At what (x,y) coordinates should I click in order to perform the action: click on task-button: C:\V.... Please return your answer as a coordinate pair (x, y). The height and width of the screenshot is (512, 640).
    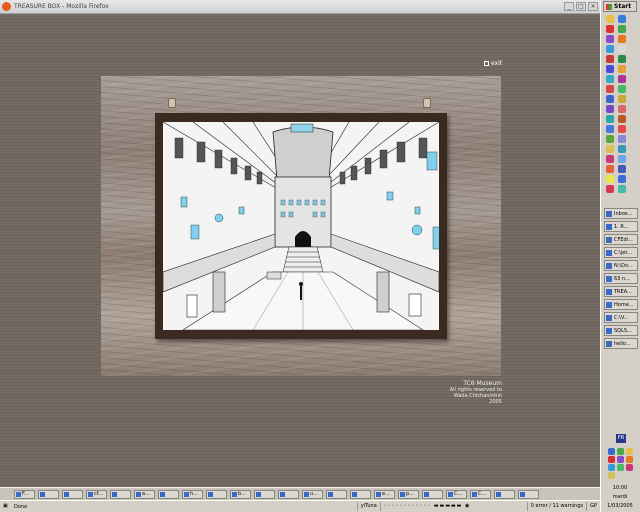
    Looking at the image, I should click on (621, 317).